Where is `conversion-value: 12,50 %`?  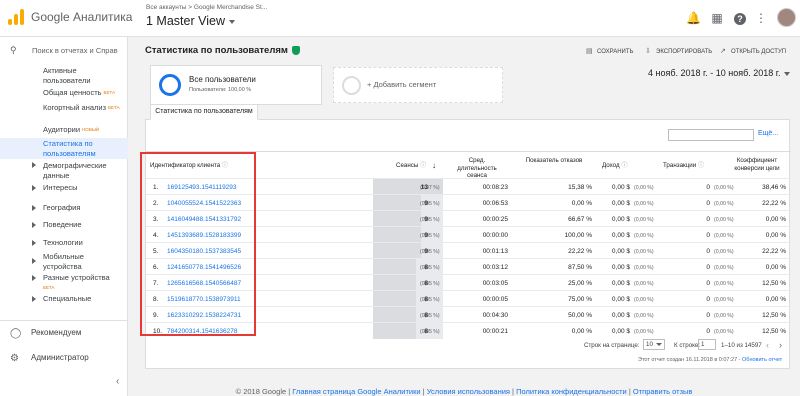 conversion-value: 12,50 % is located at coordinates (774, 315).